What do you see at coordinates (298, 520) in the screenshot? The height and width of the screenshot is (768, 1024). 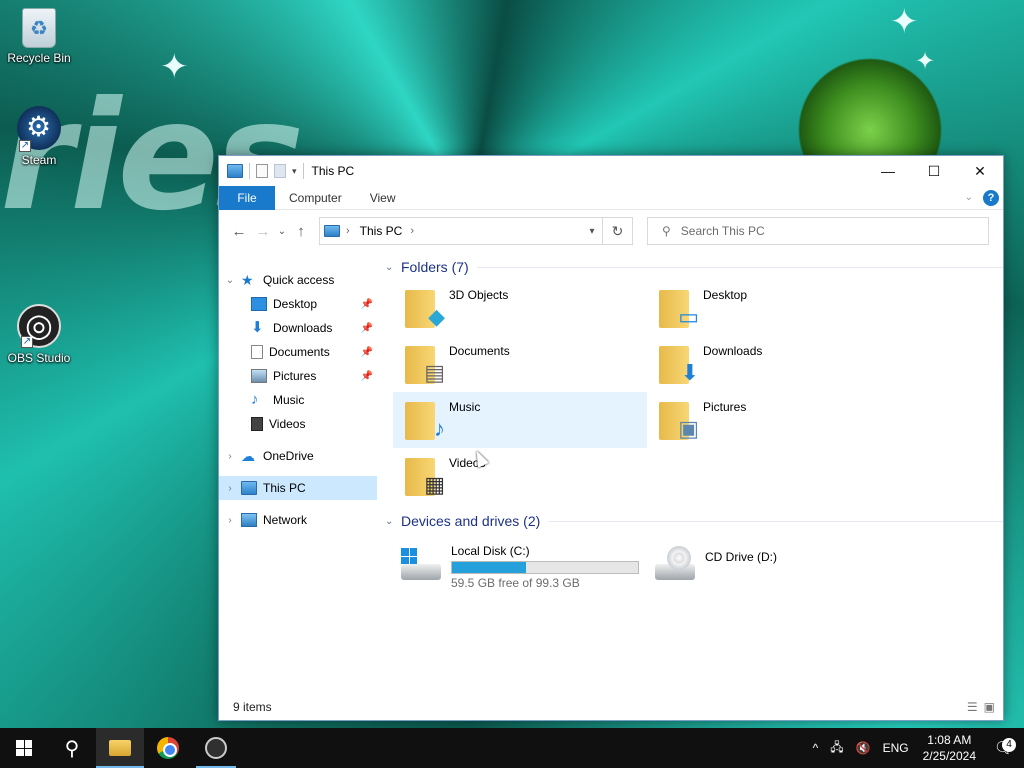 I see `sidebar-item-network: › Network` at bounding box center [298, 520].